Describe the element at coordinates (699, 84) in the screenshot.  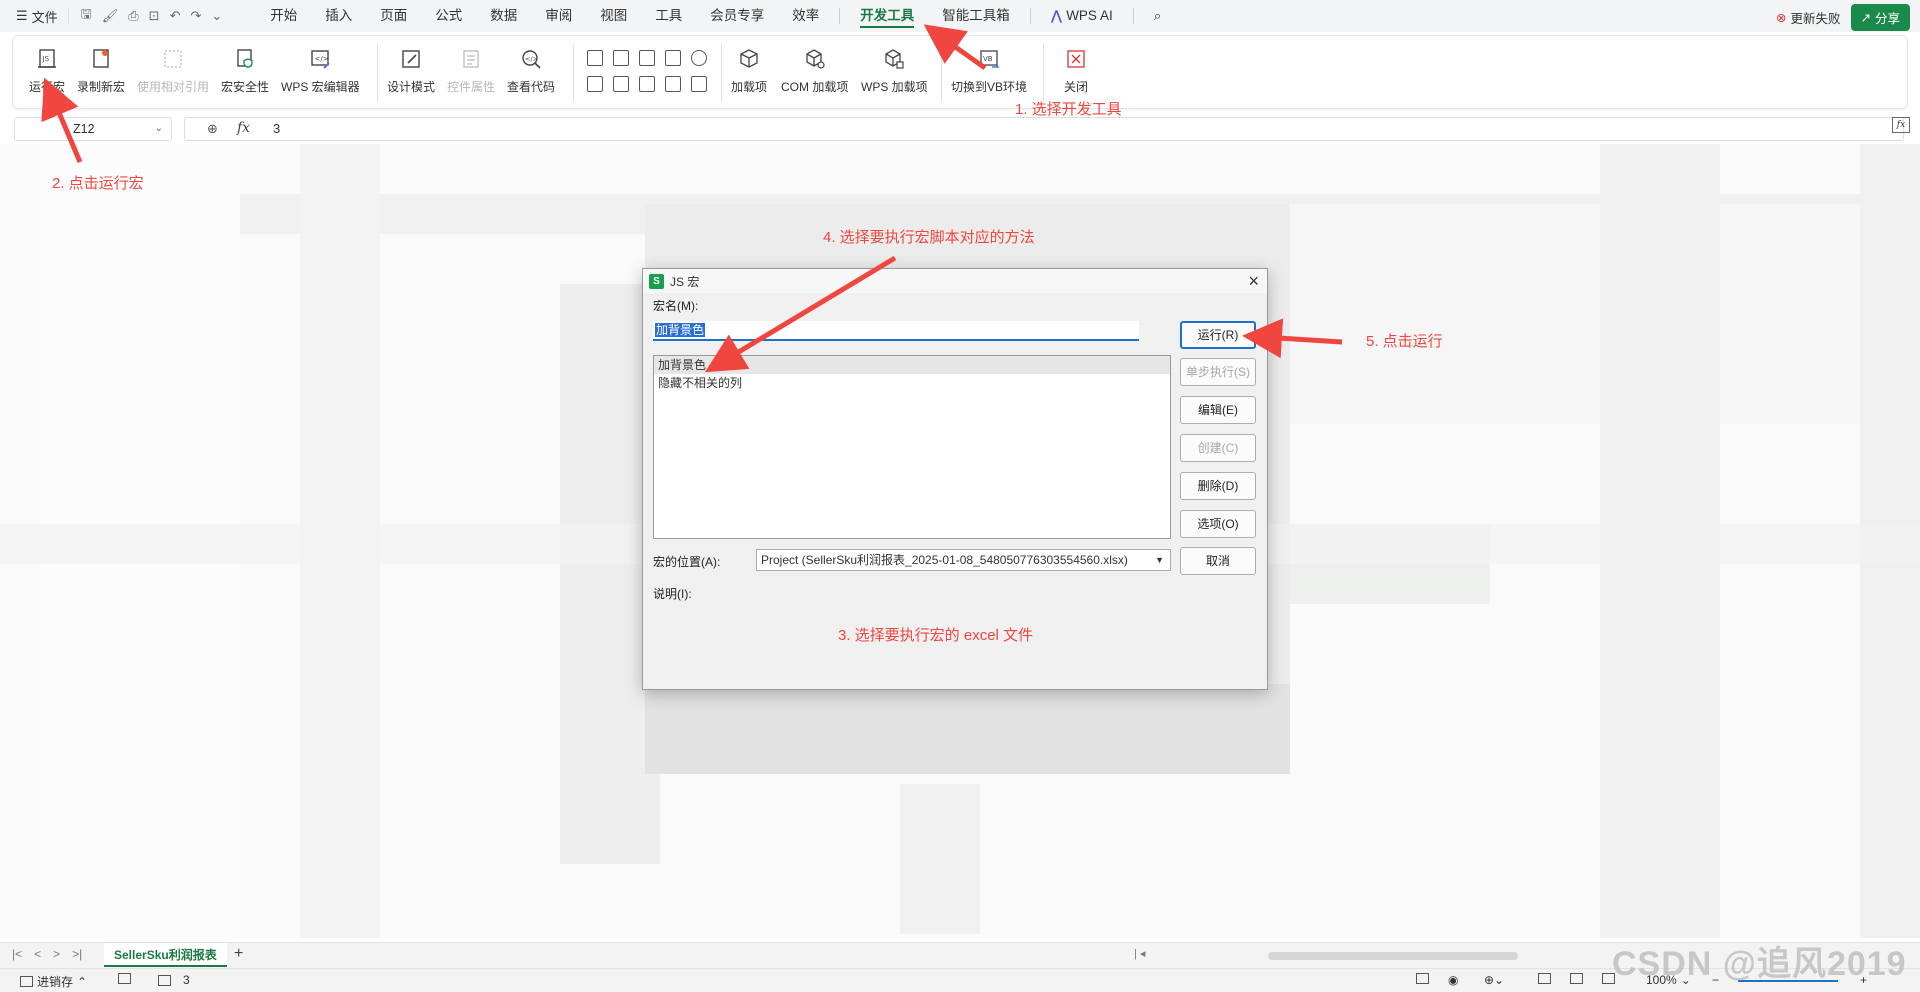
I see `scrollbar-control-icon` at that location.